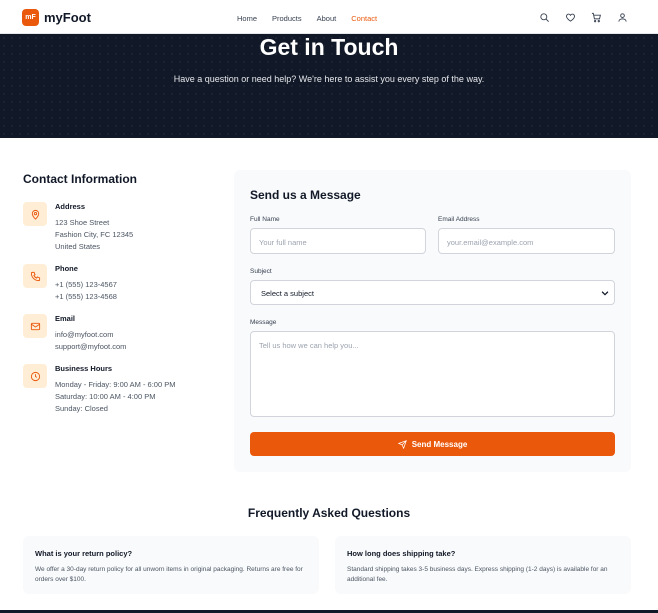 Image resolution: width=658 pixels, height=613 pixels. Describe the element at coordinates (329, 513) in the screenshot. I see `faq-title: Frequently Asked Questions` at that location.